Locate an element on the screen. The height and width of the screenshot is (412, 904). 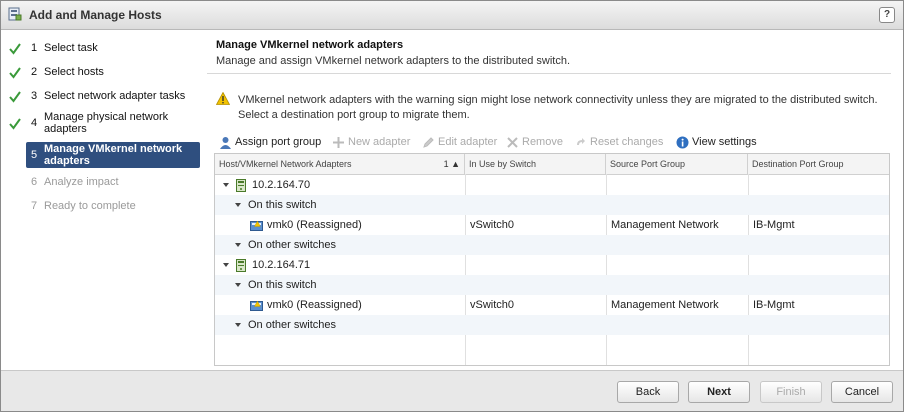
title-bar: Add and Manage Hosts ? is located at coordinates (452, 15).